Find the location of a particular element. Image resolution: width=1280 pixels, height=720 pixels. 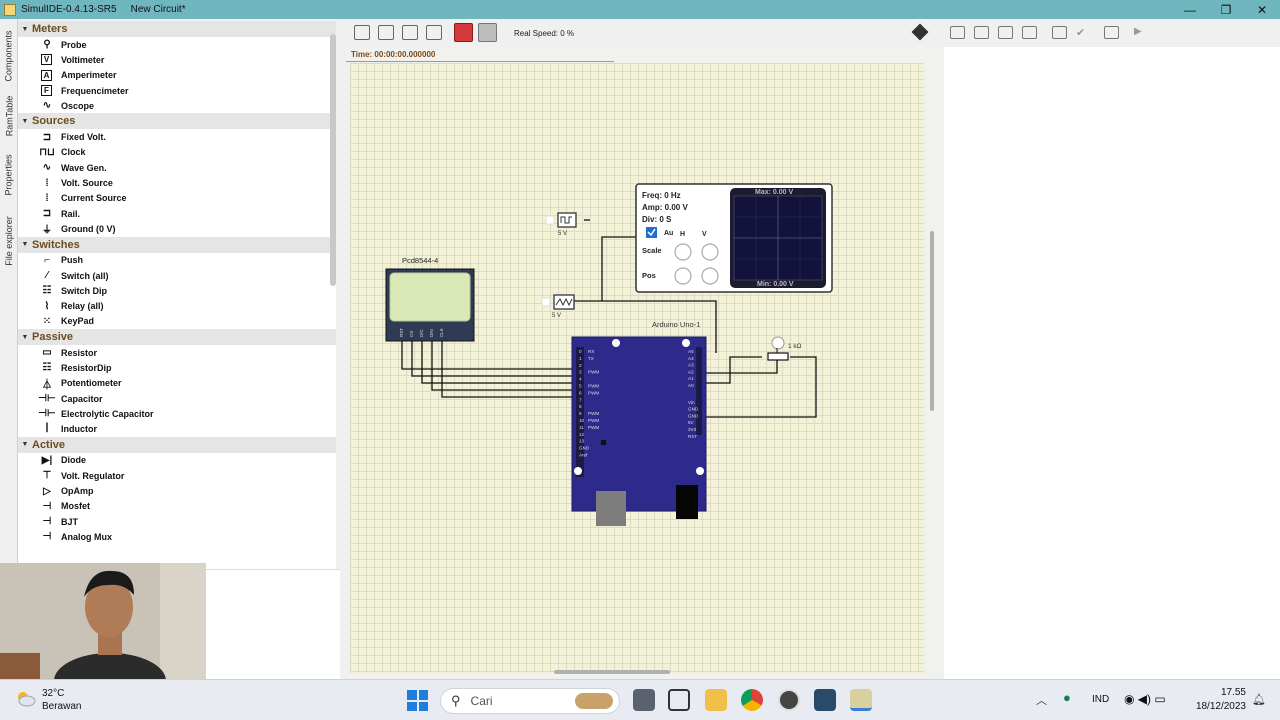

simulide-taskbar-icon is located at coordinates (861, 700).